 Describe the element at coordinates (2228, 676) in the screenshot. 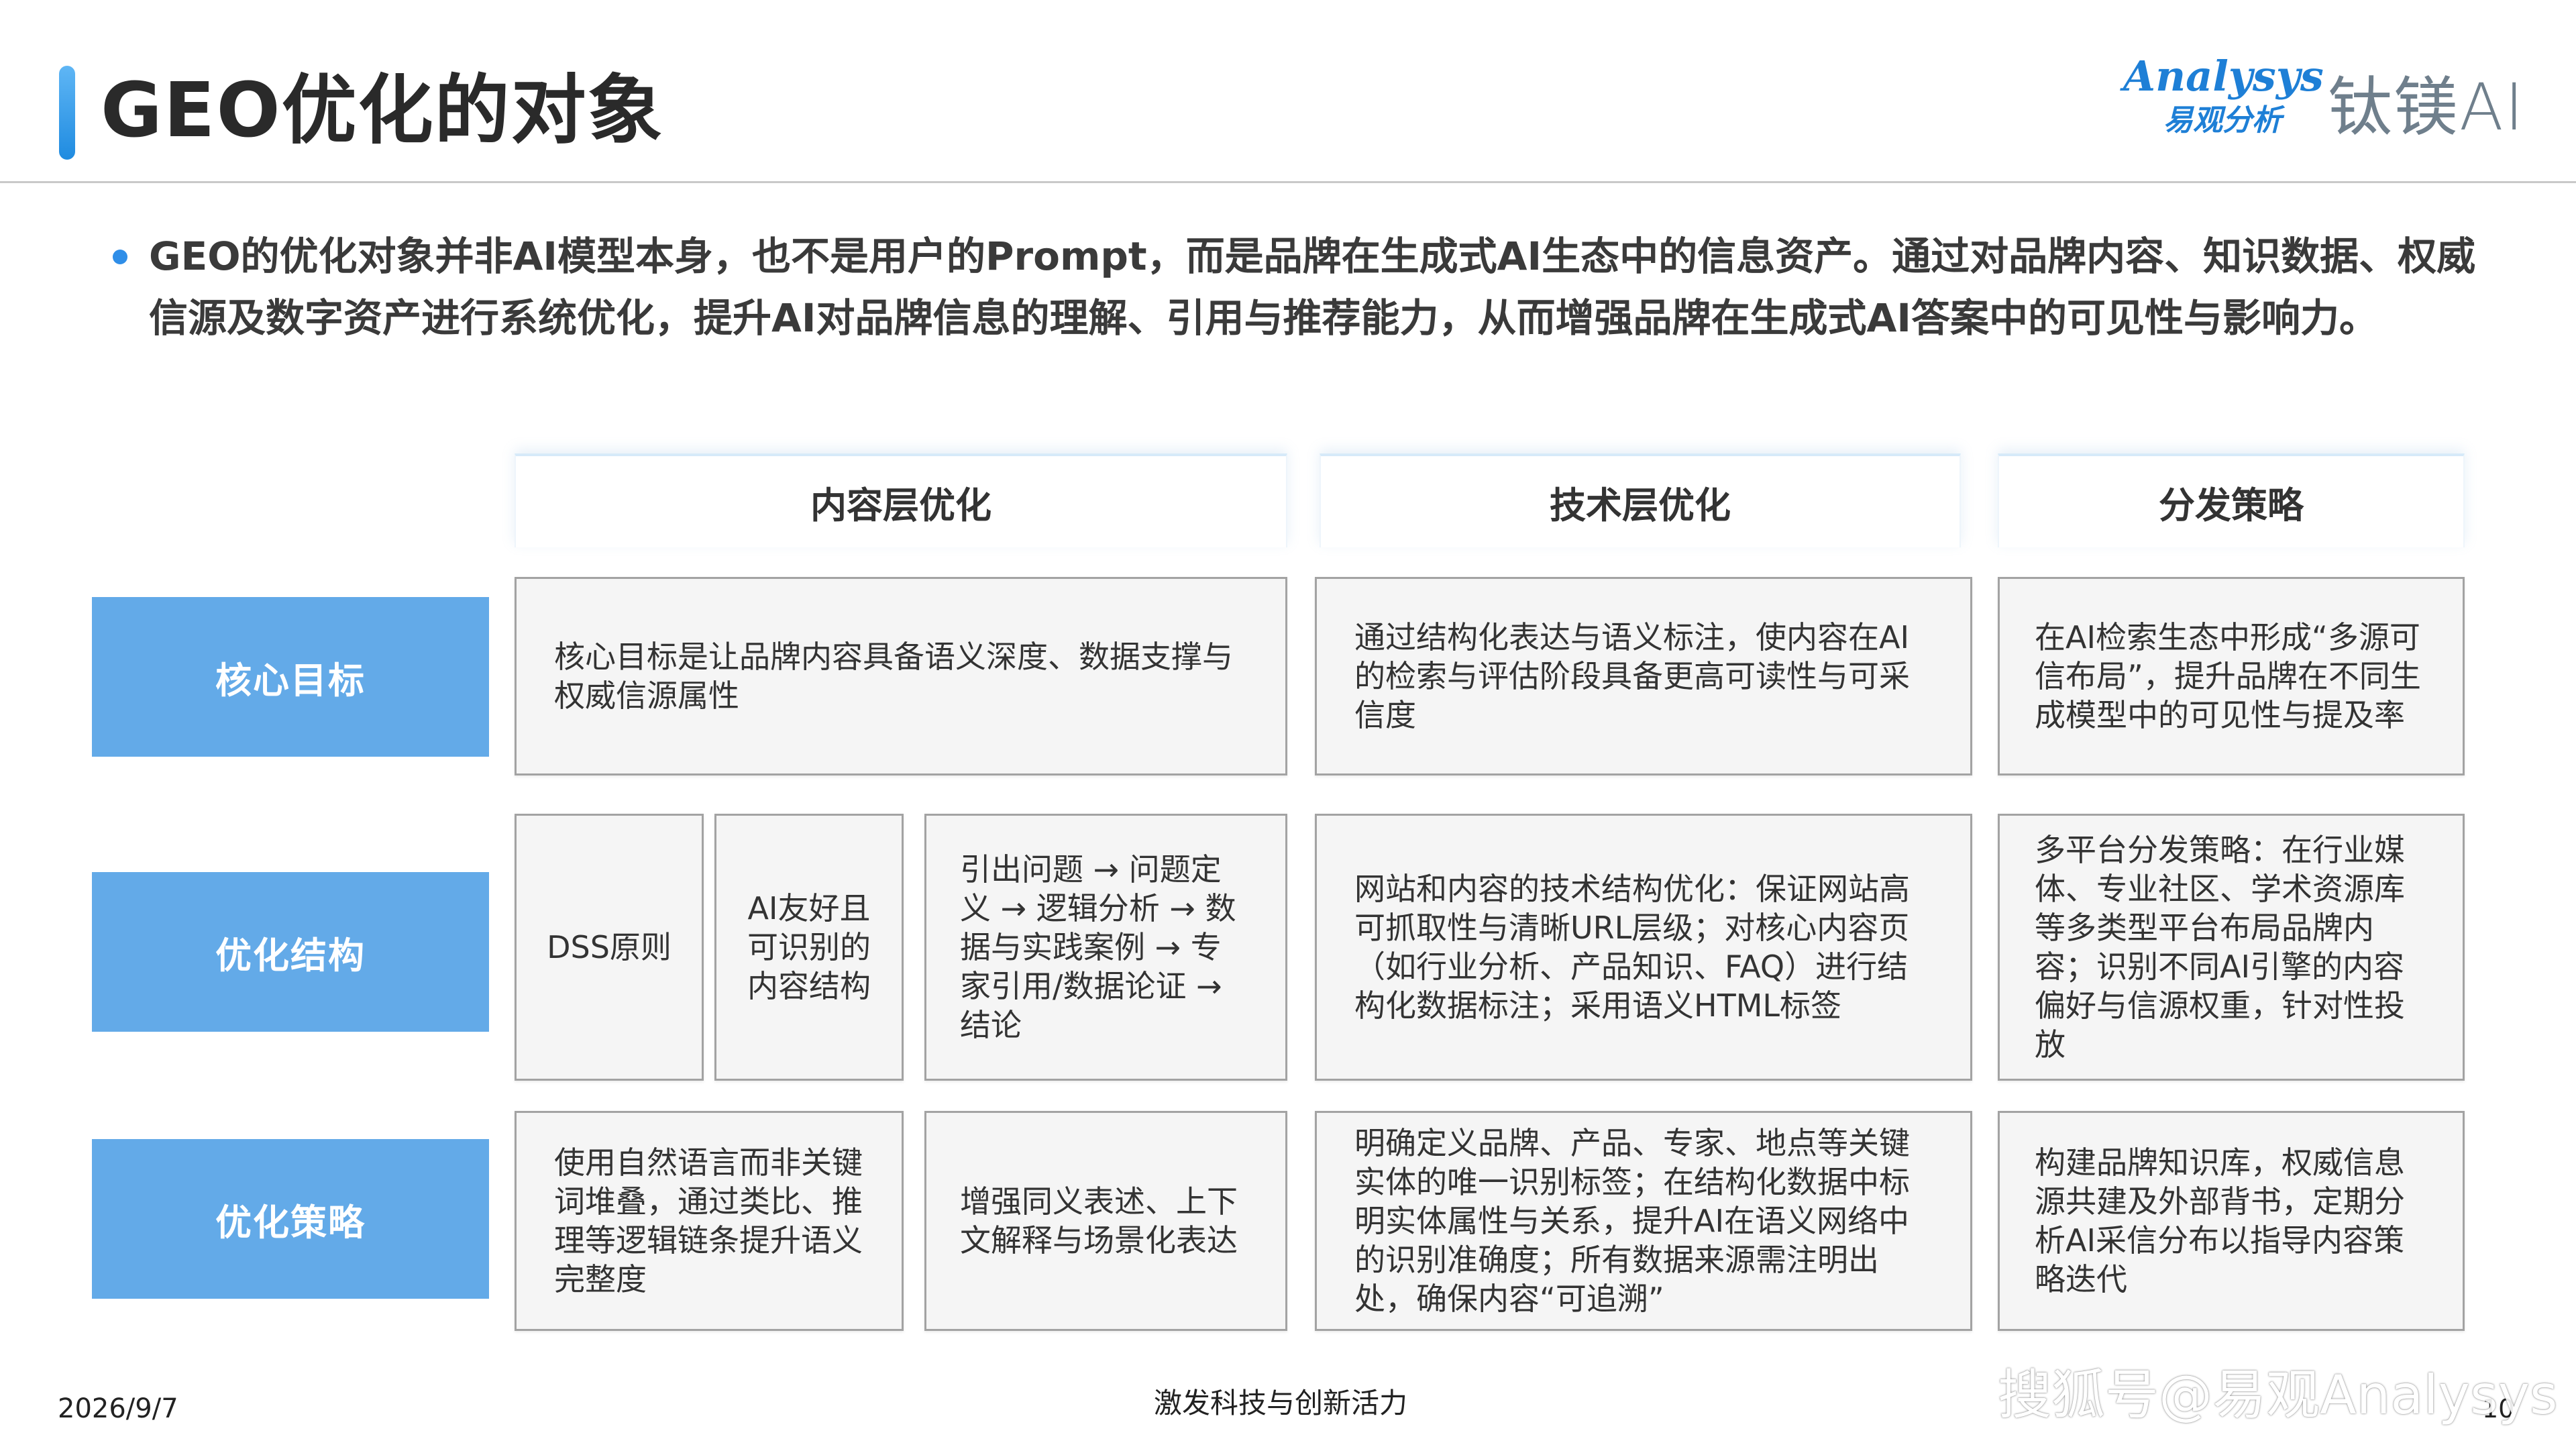

I see `cell-text: 在AI检索生态中形成“多源可信布局”，提升品牌在不同生成模型中的可见性与提及率` at that location.